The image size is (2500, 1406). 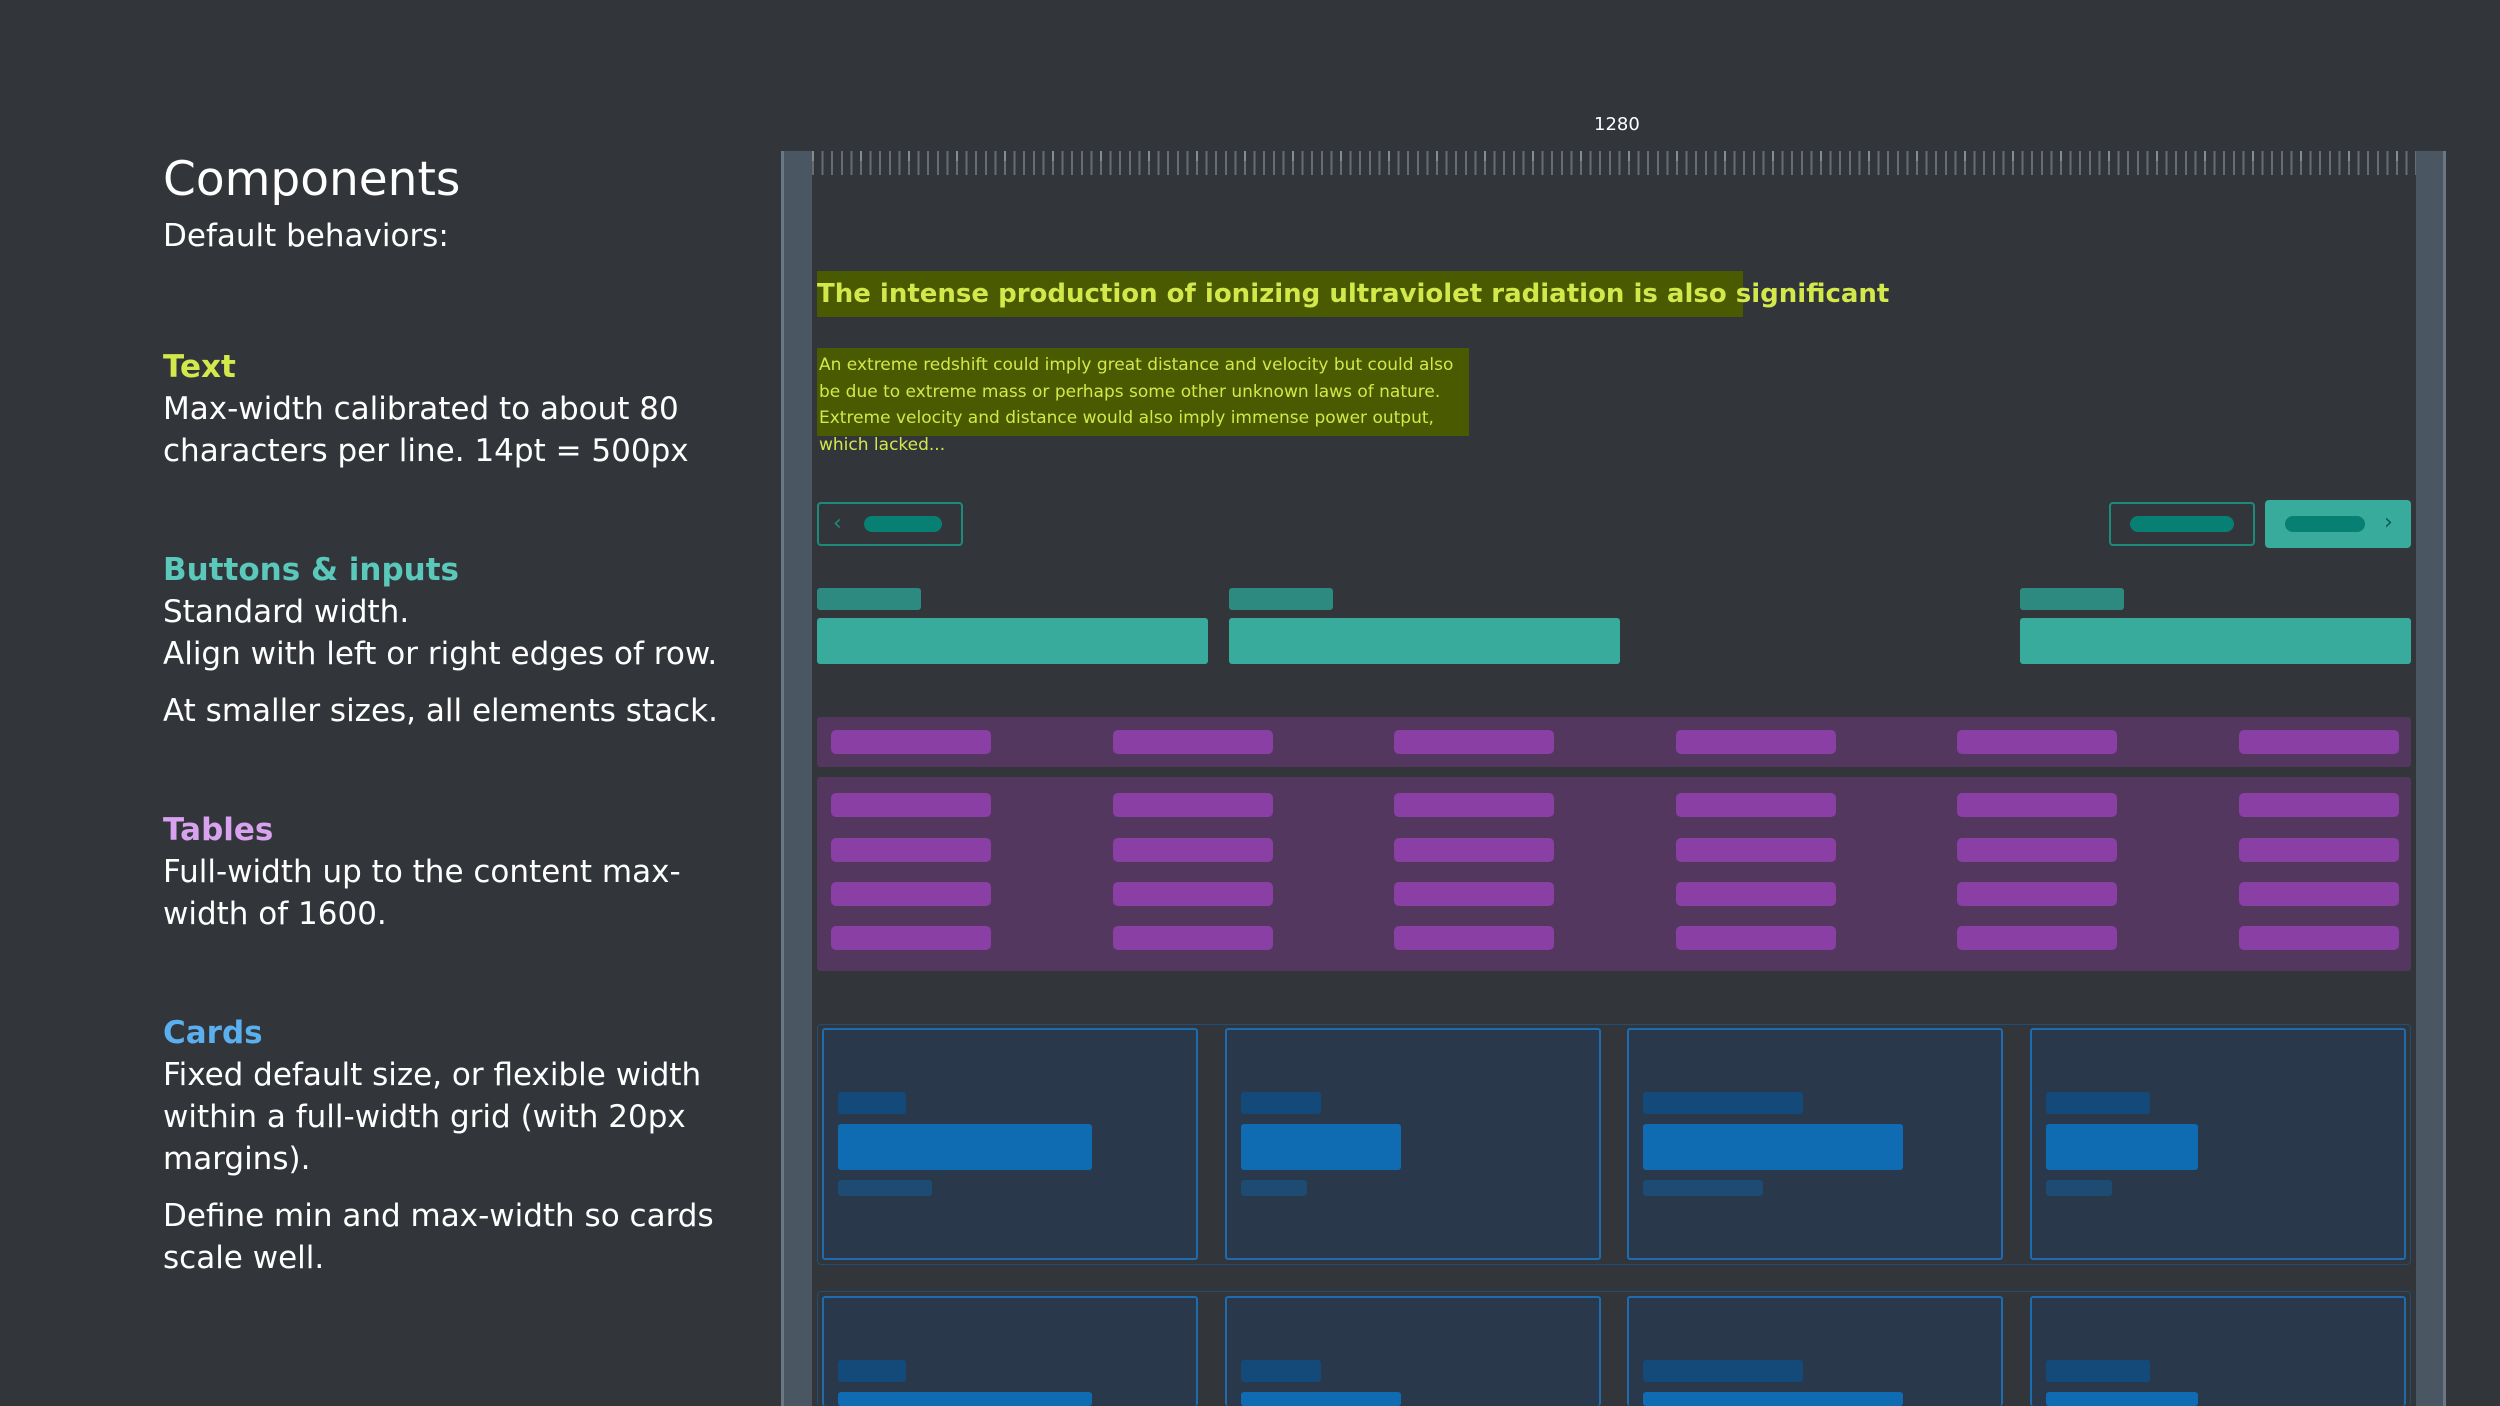 What do you see at coordinates (2431, 778) in the screenshot?
I see `right-margin-rail` at bounding box center [2431, 778].